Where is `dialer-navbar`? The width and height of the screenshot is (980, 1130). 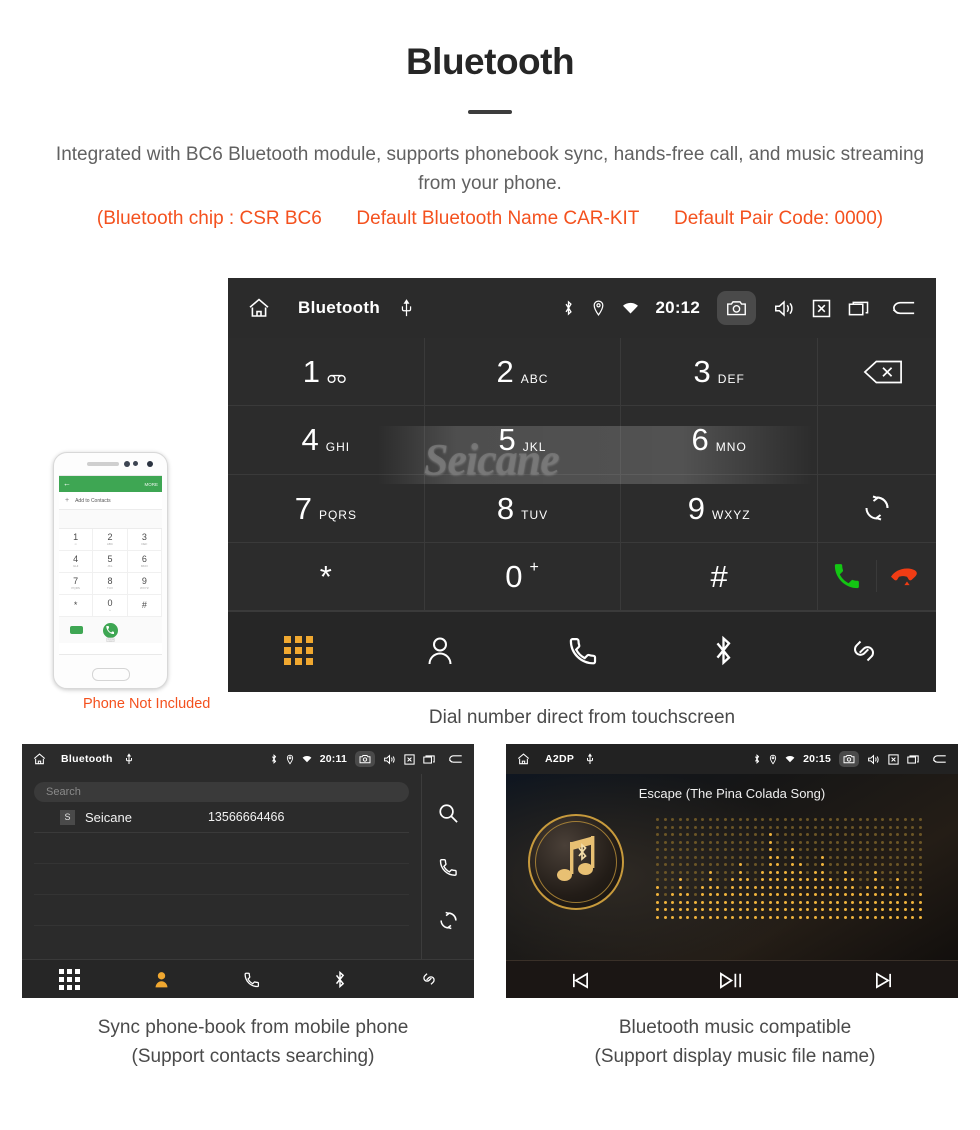
dialer-navbar is located at coordinates (582, 650).